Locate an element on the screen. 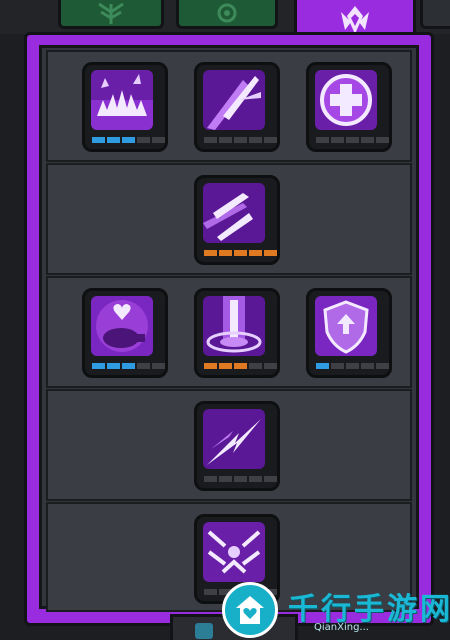 This screenshot has height=640, width=450. burst-spikes-icon is located at coordinates (122, 100).